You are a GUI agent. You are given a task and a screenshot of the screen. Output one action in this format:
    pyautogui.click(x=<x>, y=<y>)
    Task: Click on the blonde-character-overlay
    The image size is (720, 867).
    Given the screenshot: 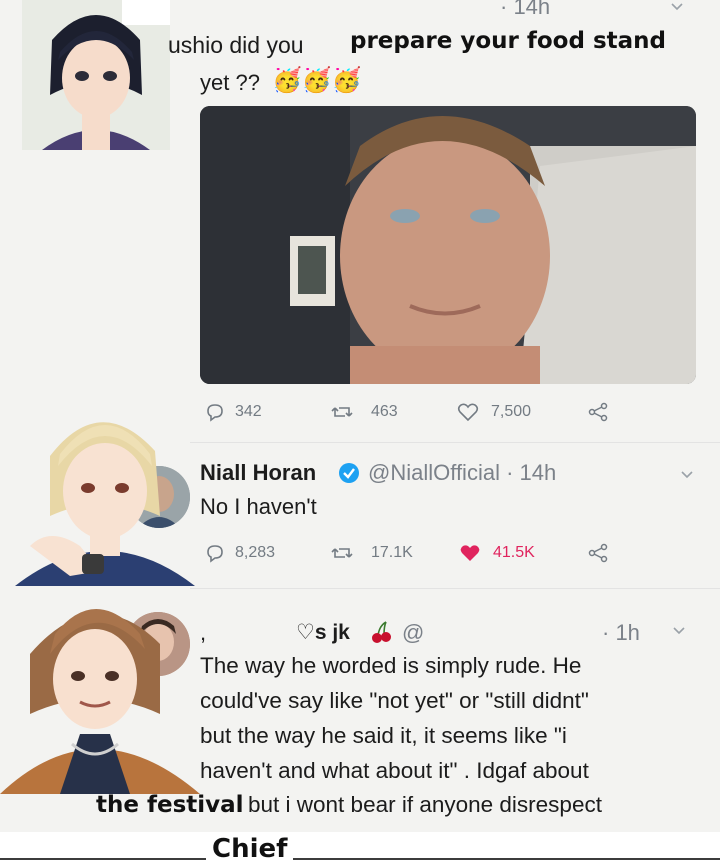 What is the action you would take?
    pyautogui.click(x=105, y=491)
    